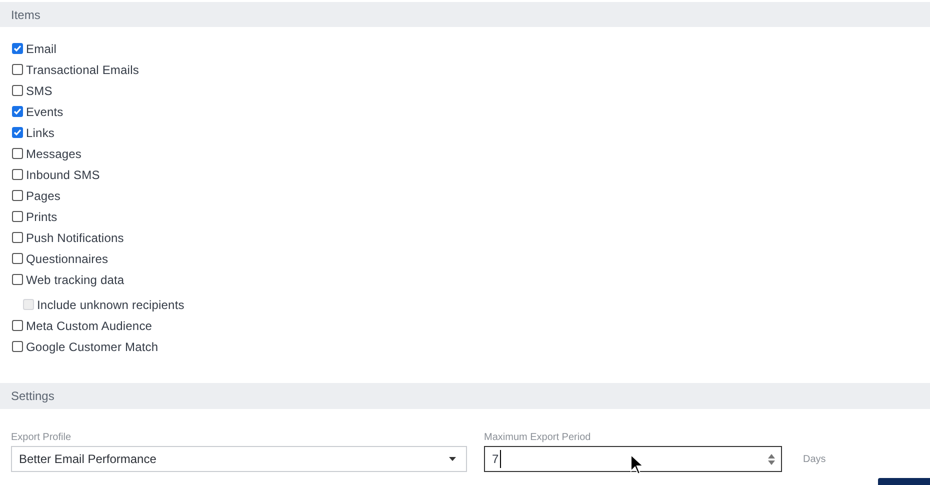 This screenshot has height=485, width=930. Describe the element at coordinates (465, 14) in the screenshot. I see `section-header: Items` at that location.